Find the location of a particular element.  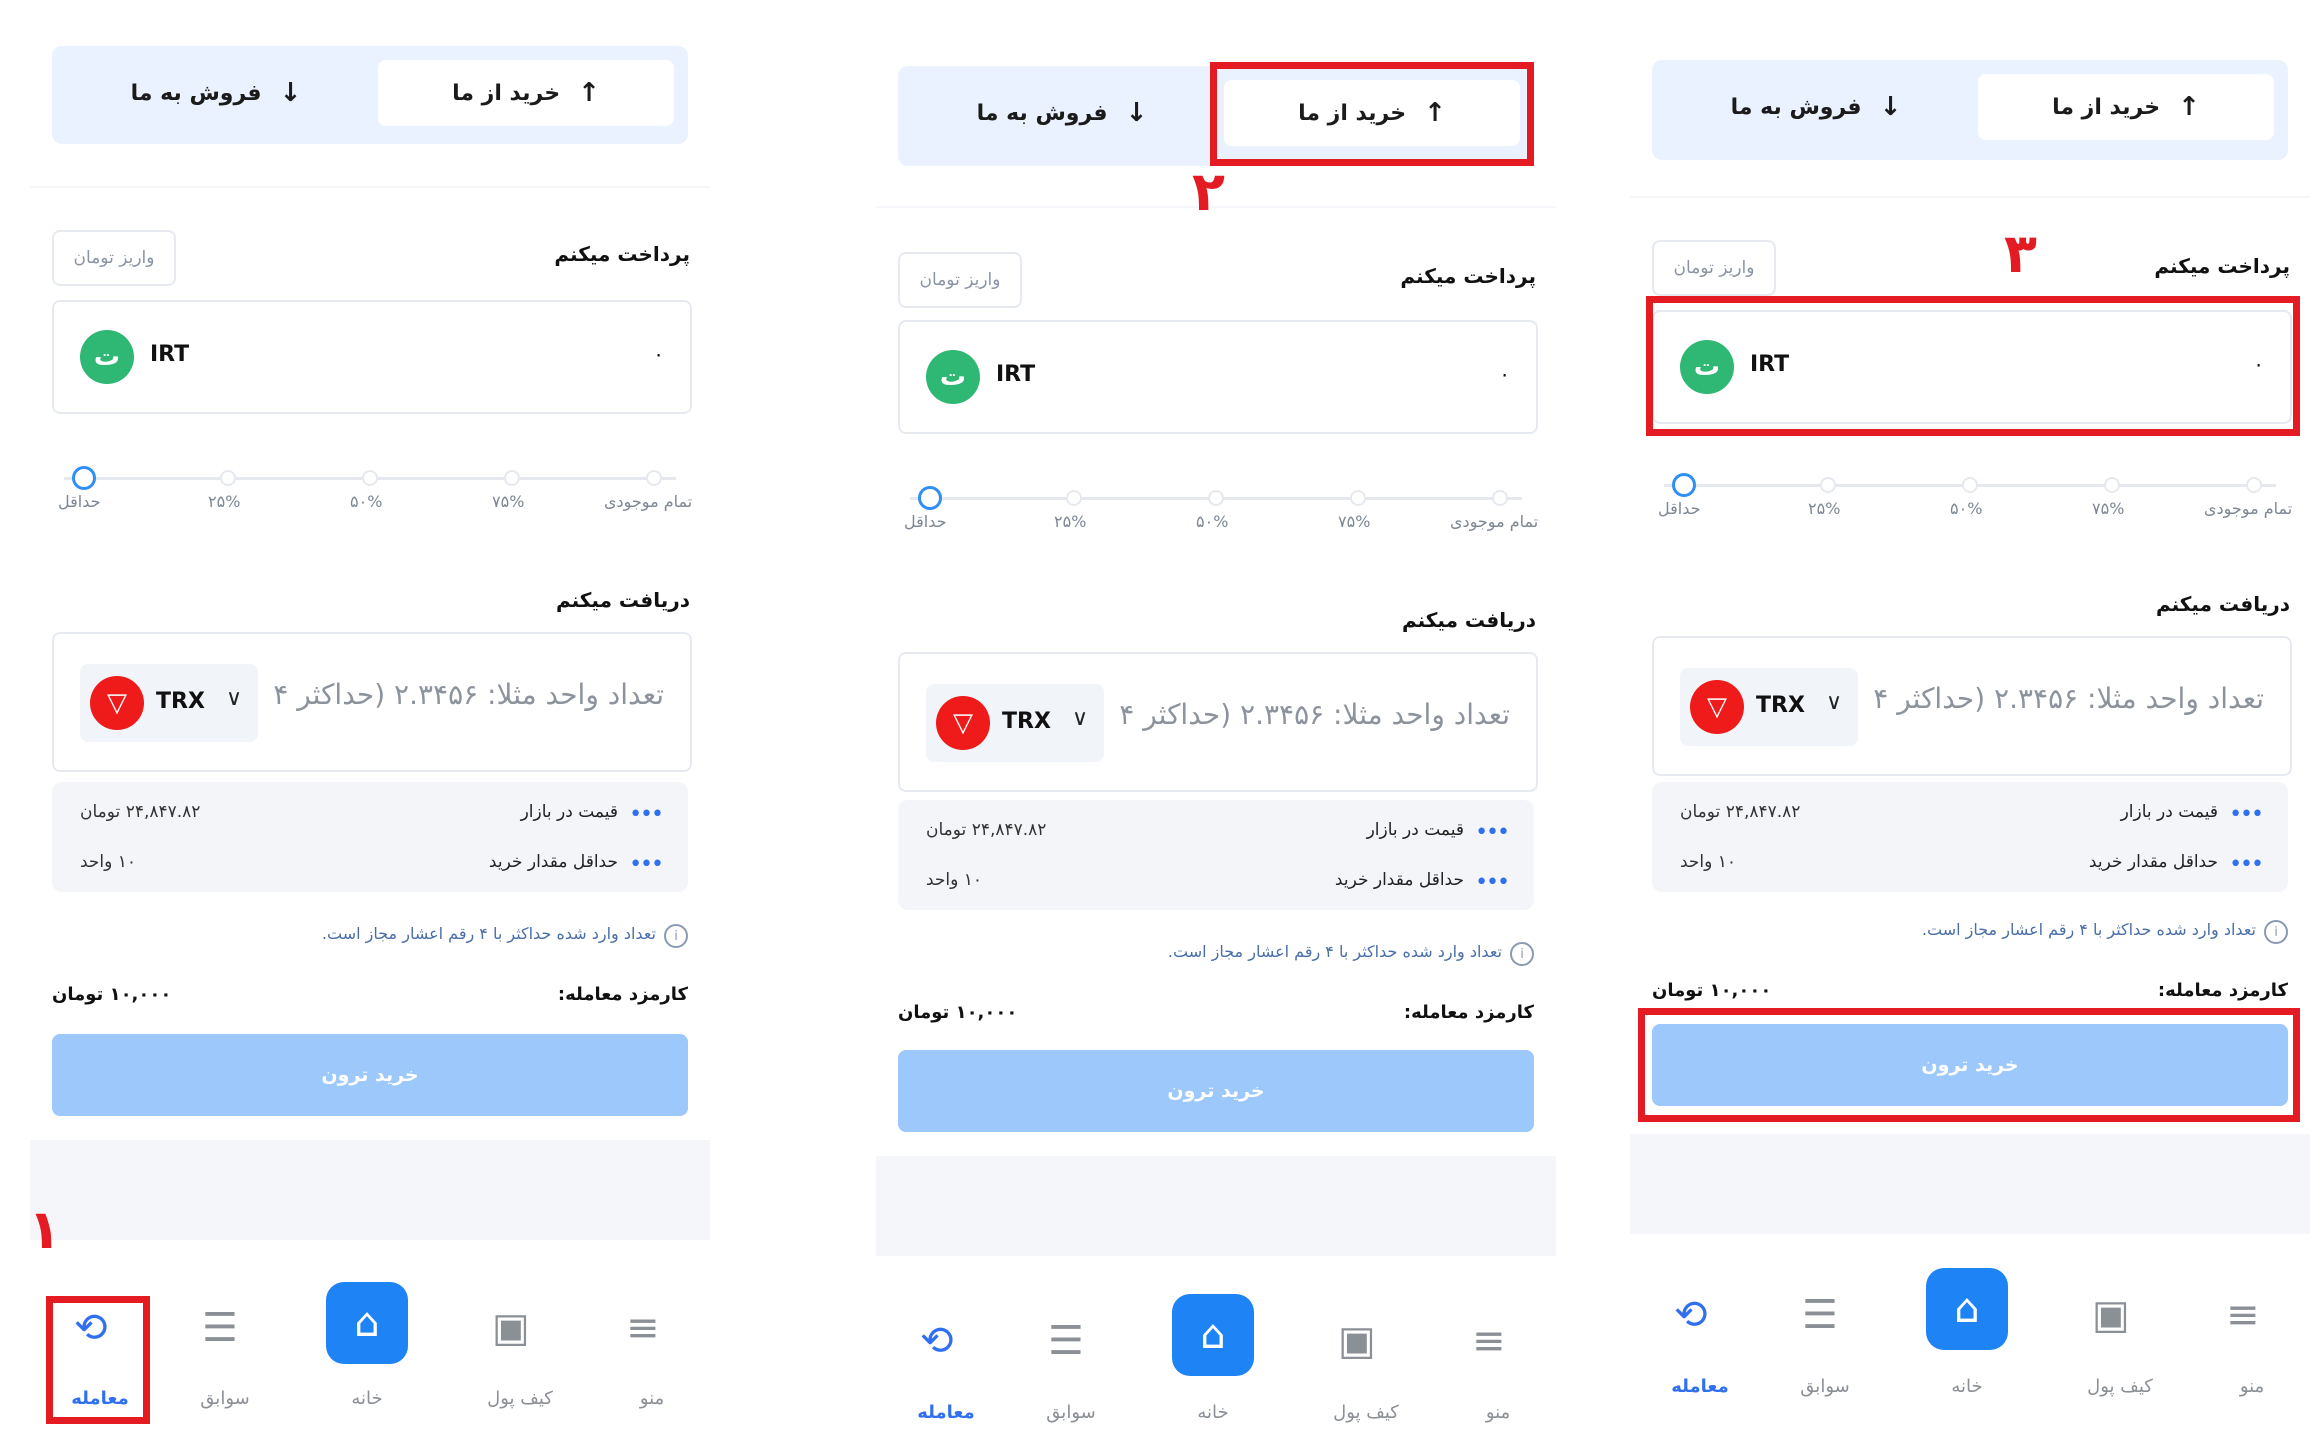

receive-label: دریافت میکنم is located at coordinates (1468, 620).